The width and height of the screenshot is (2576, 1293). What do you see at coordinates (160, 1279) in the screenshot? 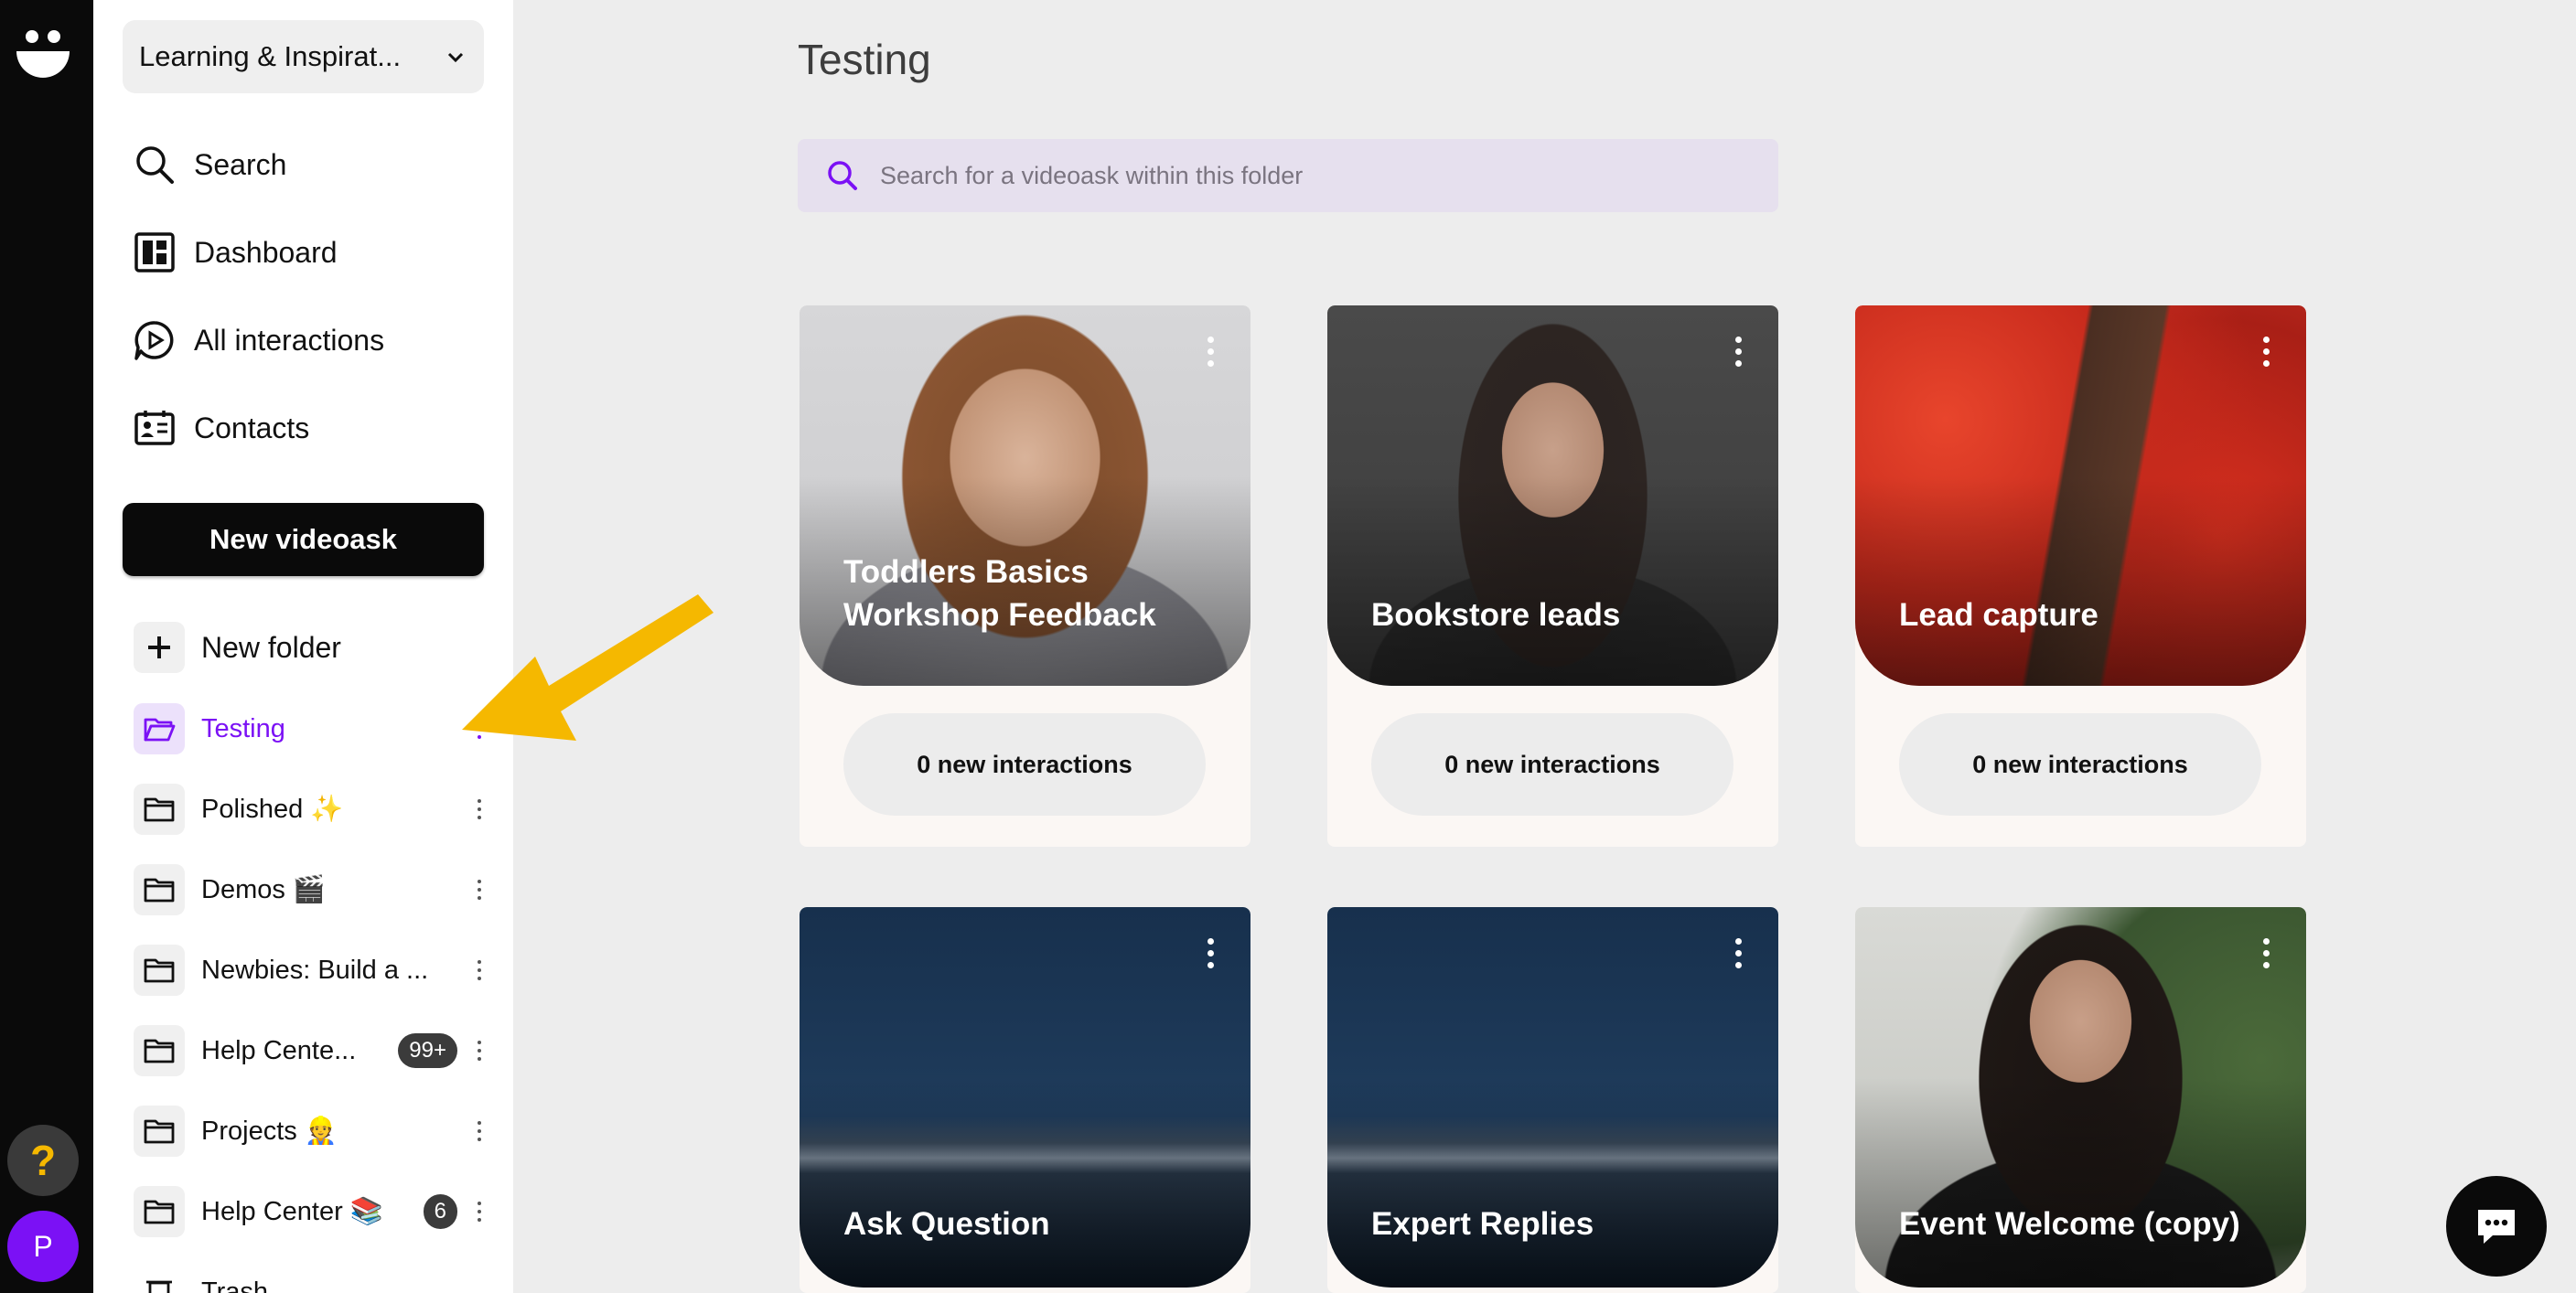
I see `trash-icon` at bounding box center [160, 1279].